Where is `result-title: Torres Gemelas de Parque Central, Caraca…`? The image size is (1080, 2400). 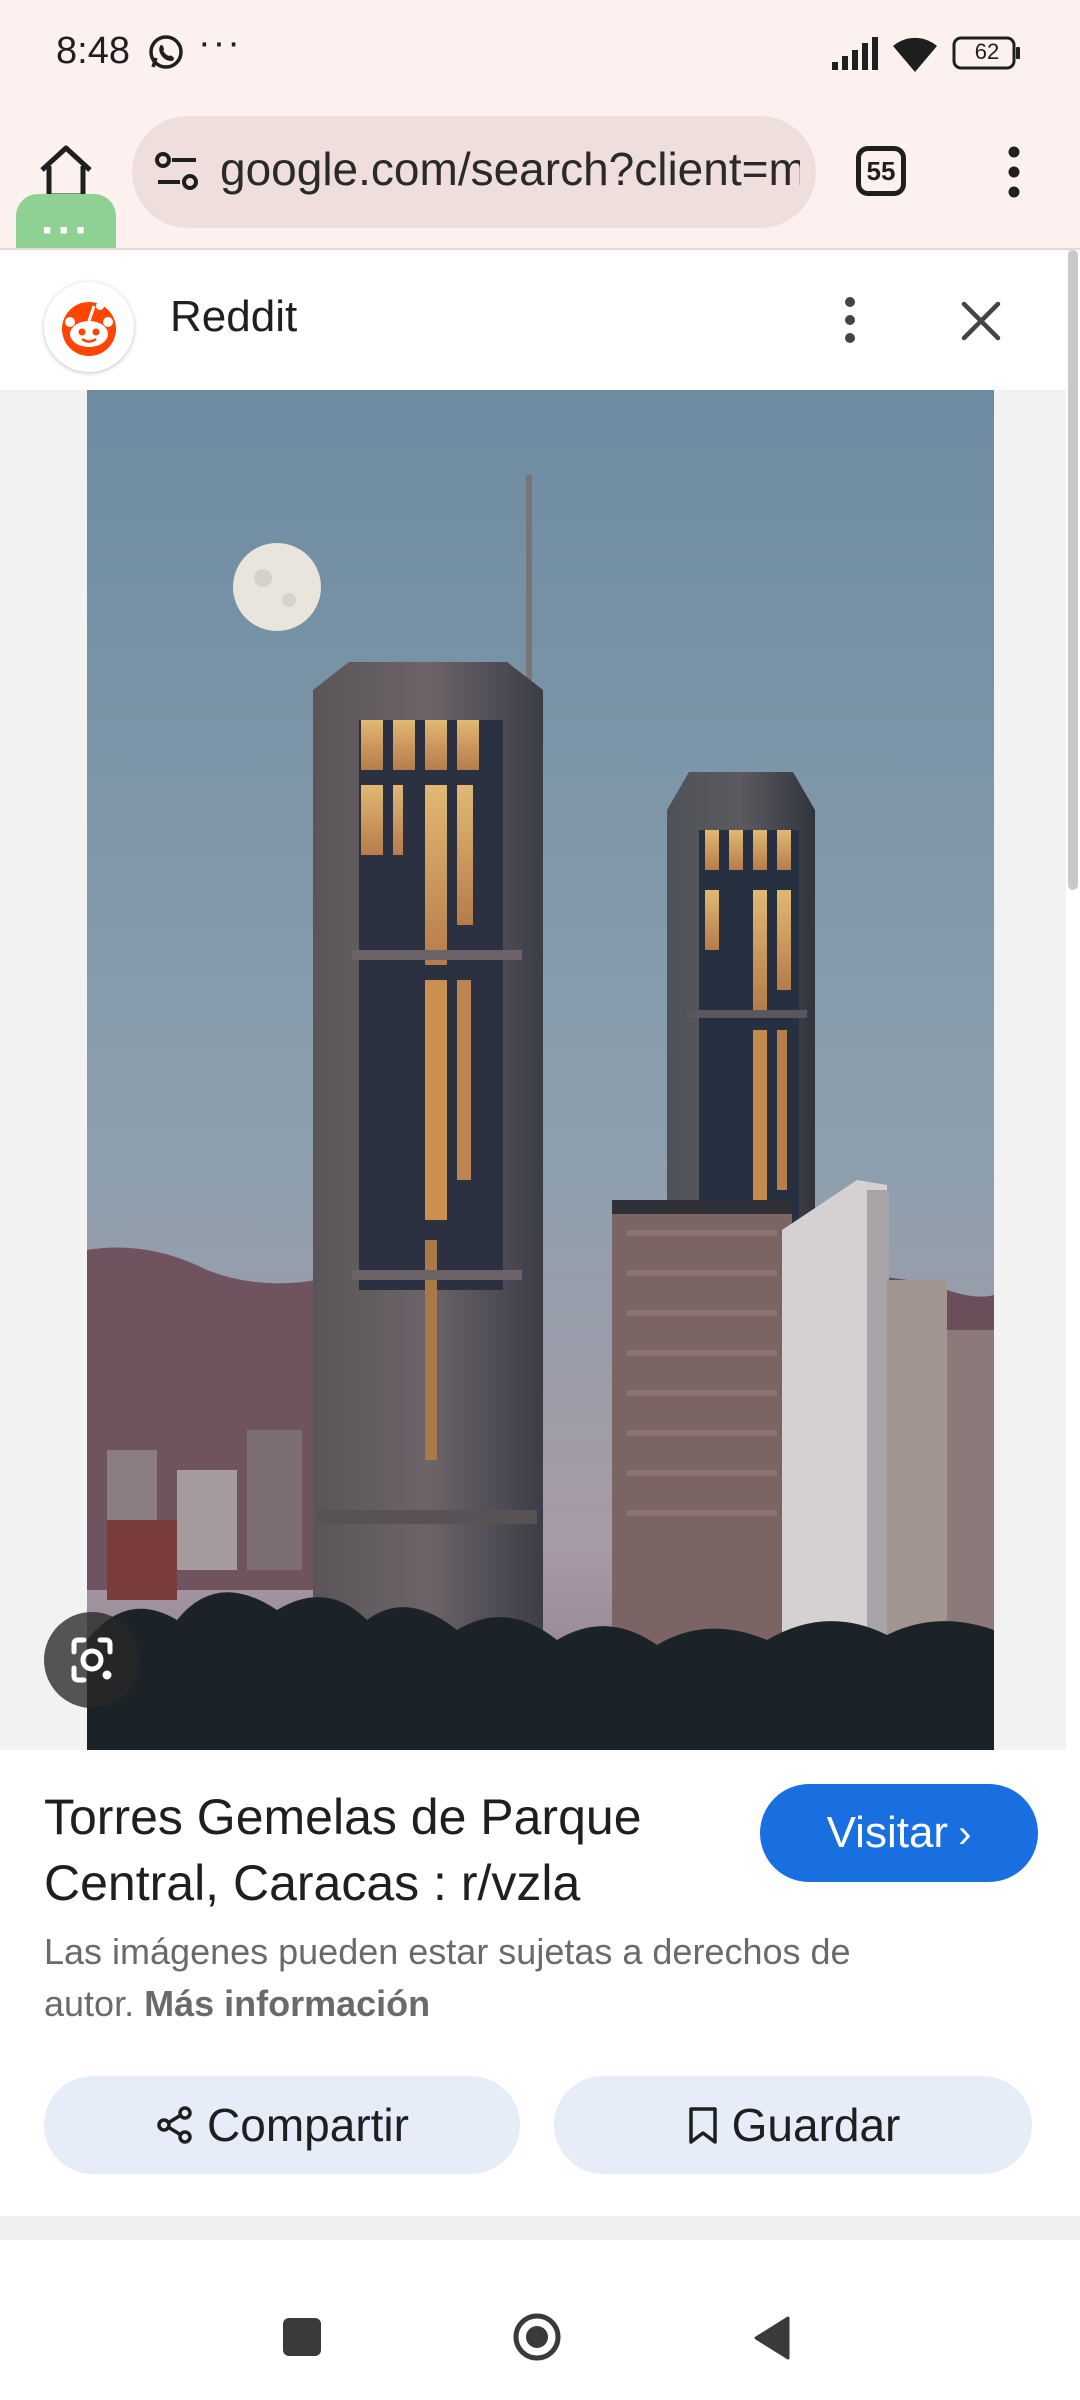 result-title: Torres Gemelas de Parque Central, Caraca… is located at coordinates (374, 1850).